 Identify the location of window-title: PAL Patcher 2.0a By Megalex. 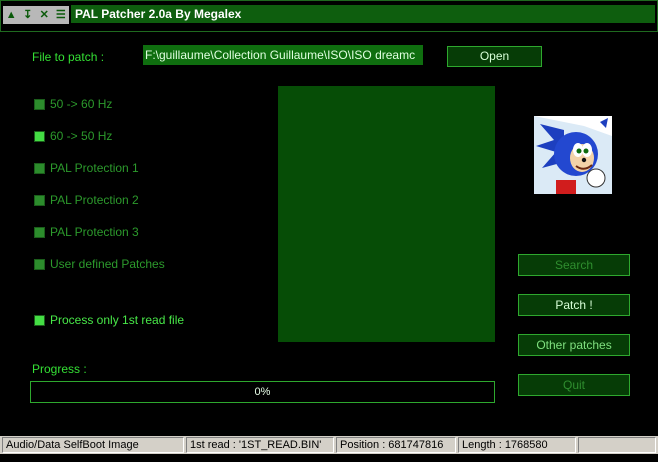
(363, 14).